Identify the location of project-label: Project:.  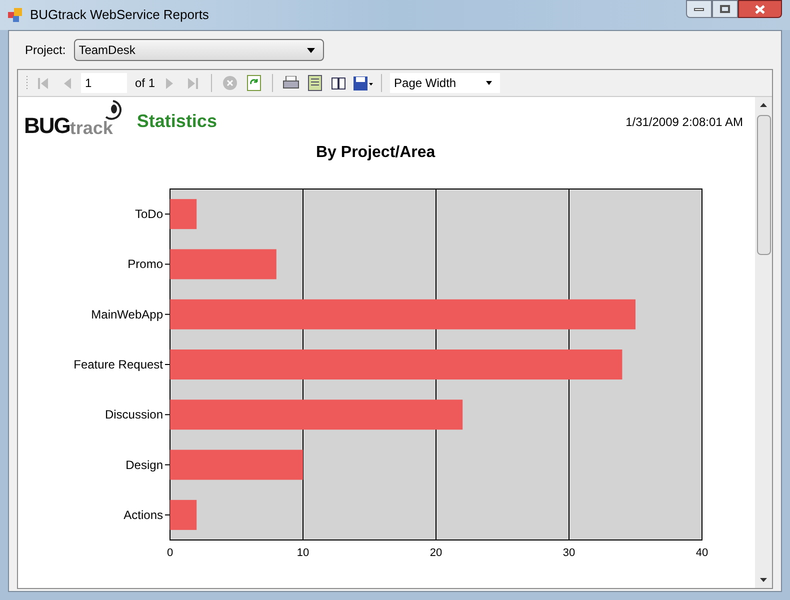
(45, 50).